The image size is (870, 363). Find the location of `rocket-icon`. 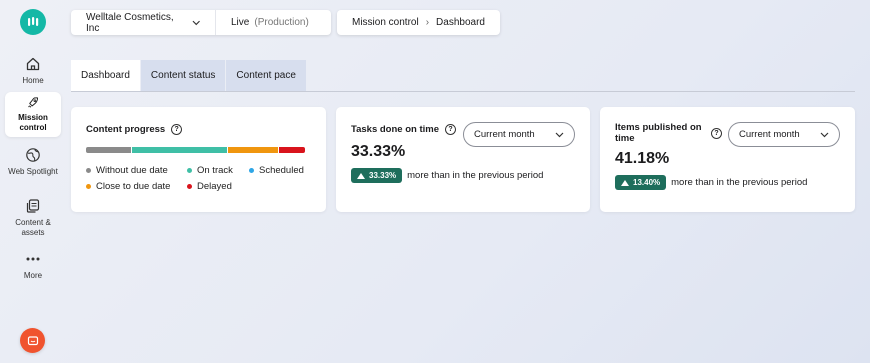

rocket-icon is located at coordinates (33, 102).